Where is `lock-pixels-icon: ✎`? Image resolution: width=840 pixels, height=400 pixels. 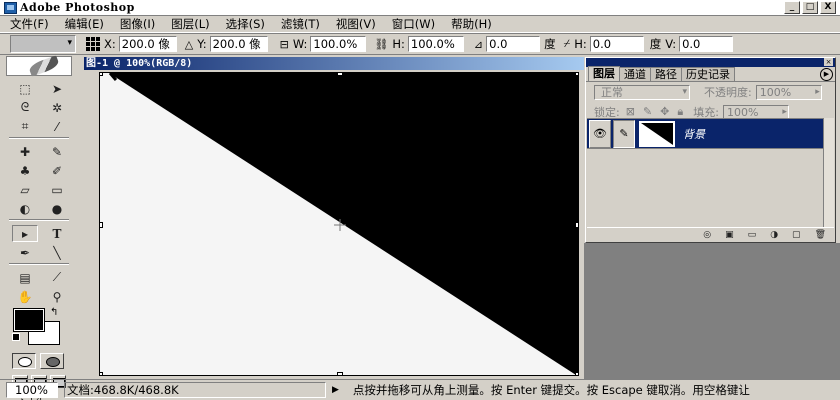
lock-pixels-icon: ✎ is located at coordinates (647, 112).